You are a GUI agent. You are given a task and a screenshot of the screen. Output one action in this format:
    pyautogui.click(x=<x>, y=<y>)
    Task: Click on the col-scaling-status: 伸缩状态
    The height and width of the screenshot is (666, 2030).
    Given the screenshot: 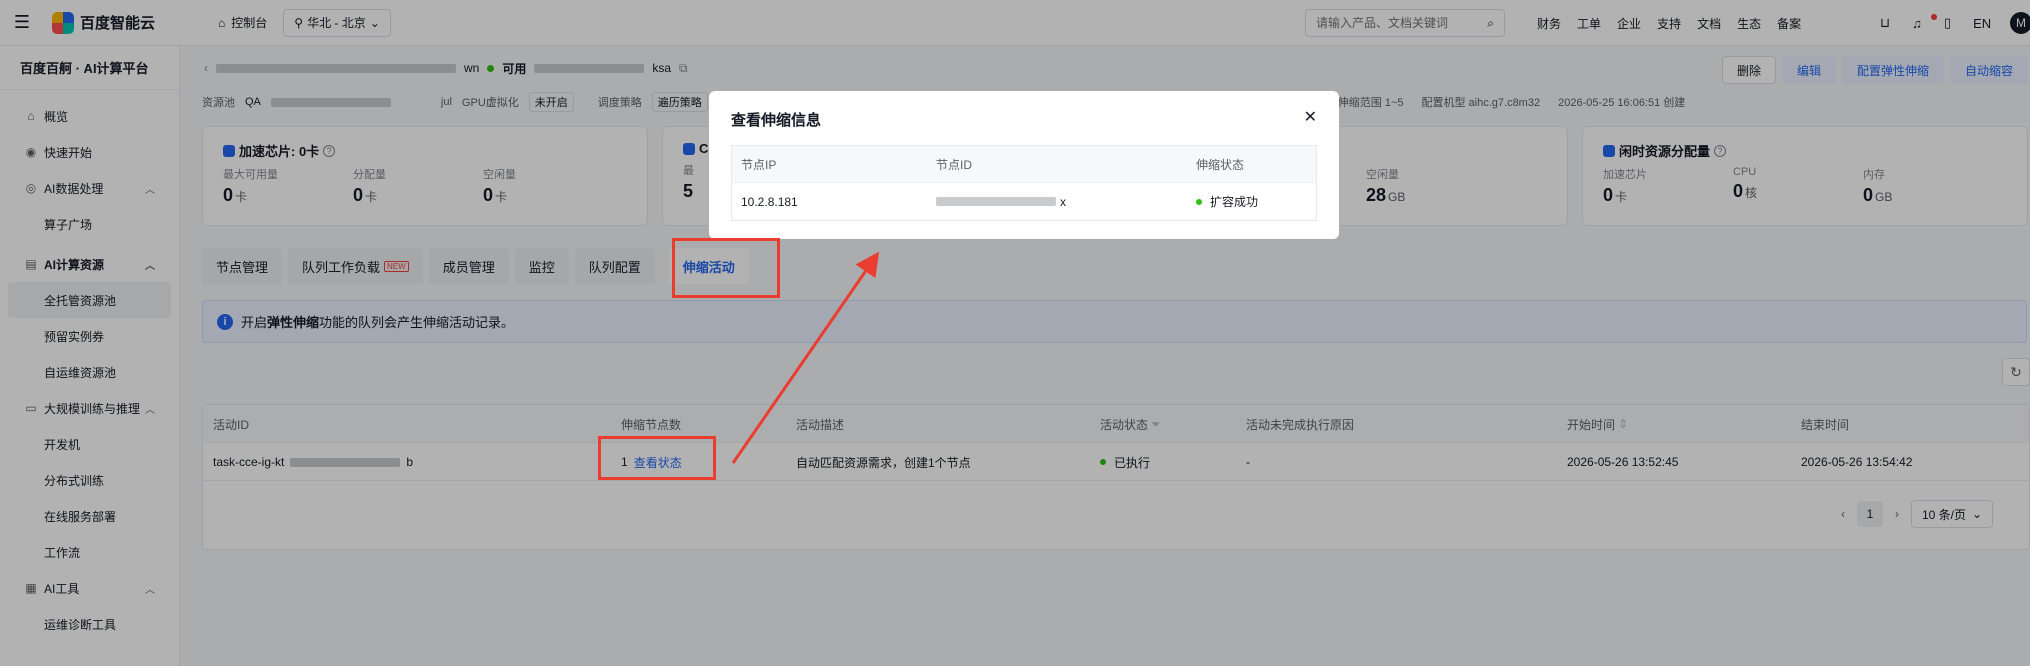 What is the action you would take?
    pyautogui.click(x=1220, y=165)
    